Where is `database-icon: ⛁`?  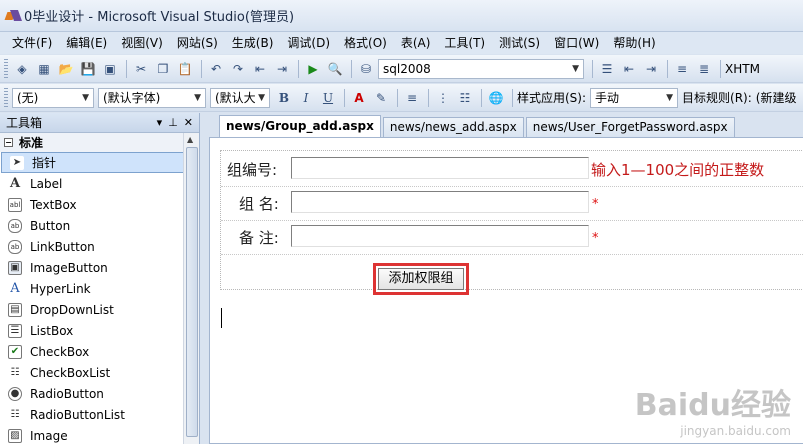
database-icon: ⛁ is located at coordinates (366, 69).